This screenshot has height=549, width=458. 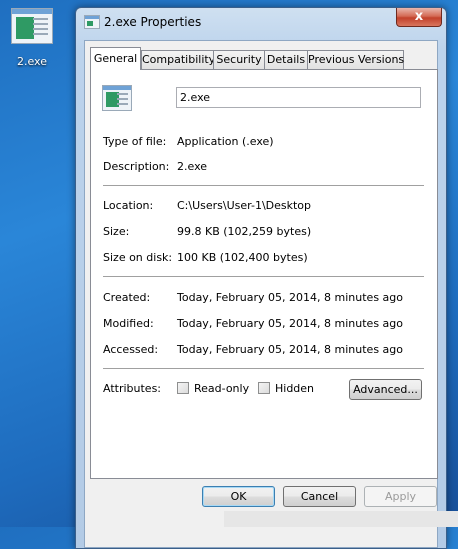 I want to click on size-on-disk-value: 100 KB (102,400 bytes), so click(x=242, y=257).